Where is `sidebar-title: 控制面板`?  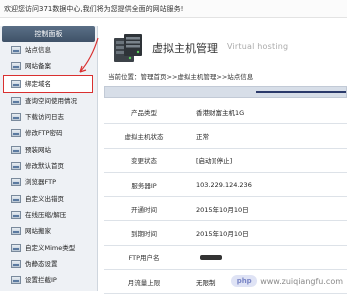 sidebar-title: 控制面板 is located at coordinates (48, 34).